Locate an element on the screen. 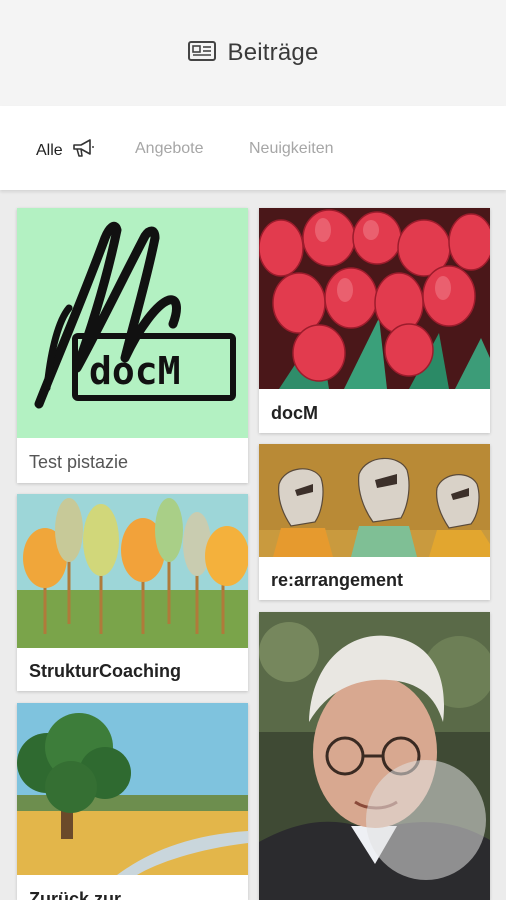  post-card-strukturcoaching: StrukturCoaching is located at coordinates (132, 592).